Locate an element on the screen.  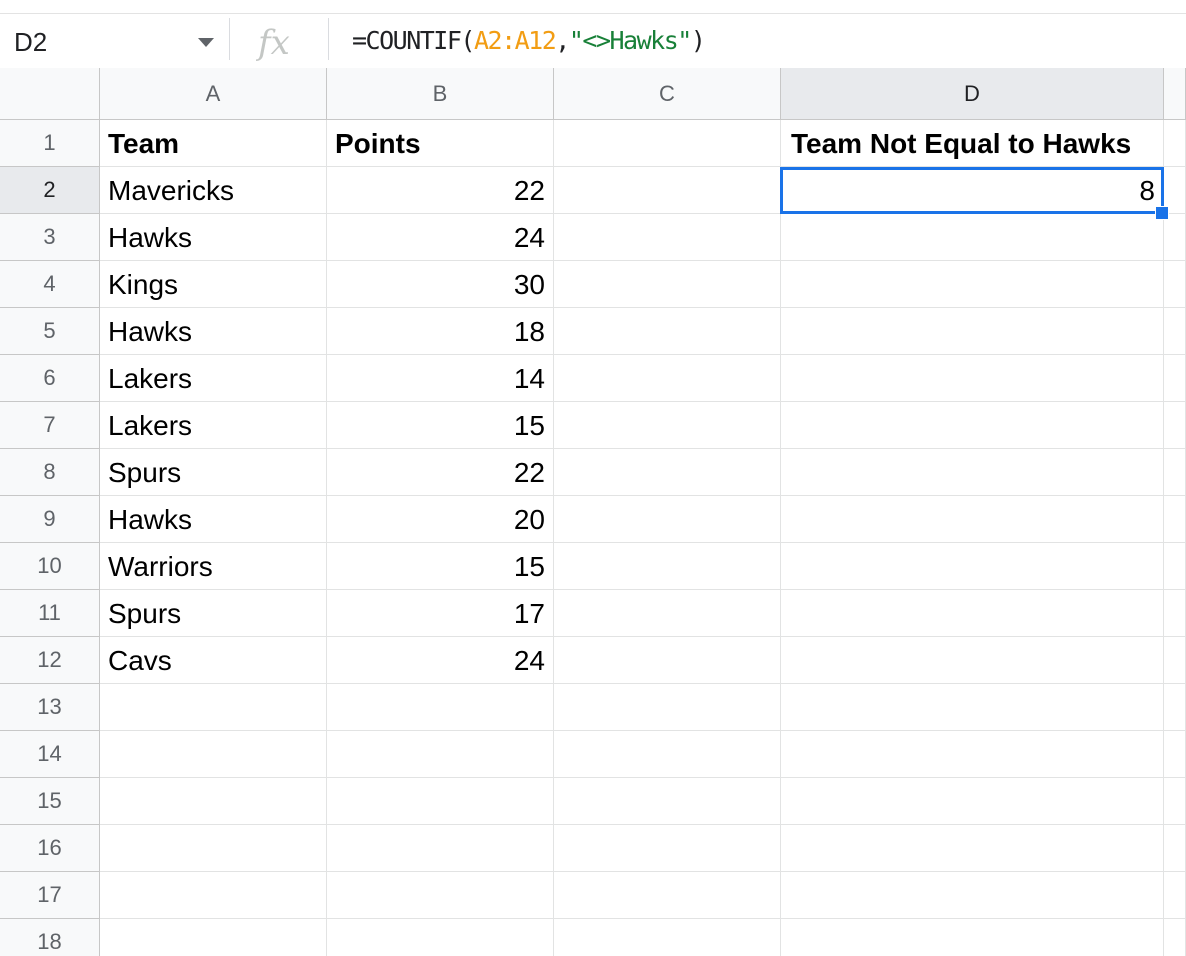
cell-d1: Team Not Equal to Hawks is located at coordinates (972, 143).